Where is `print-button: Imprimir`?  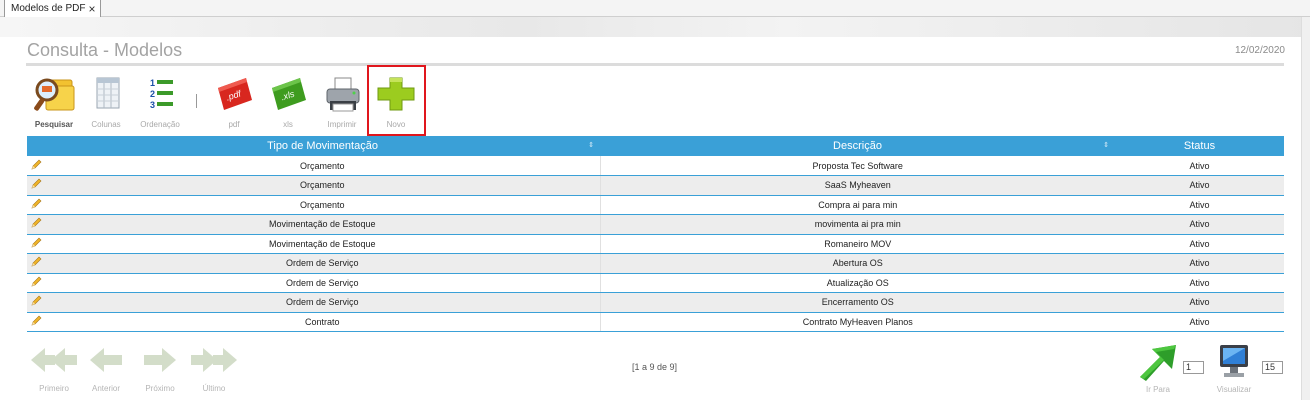
print-button: Imprimir is located at coordinates (342, 103).